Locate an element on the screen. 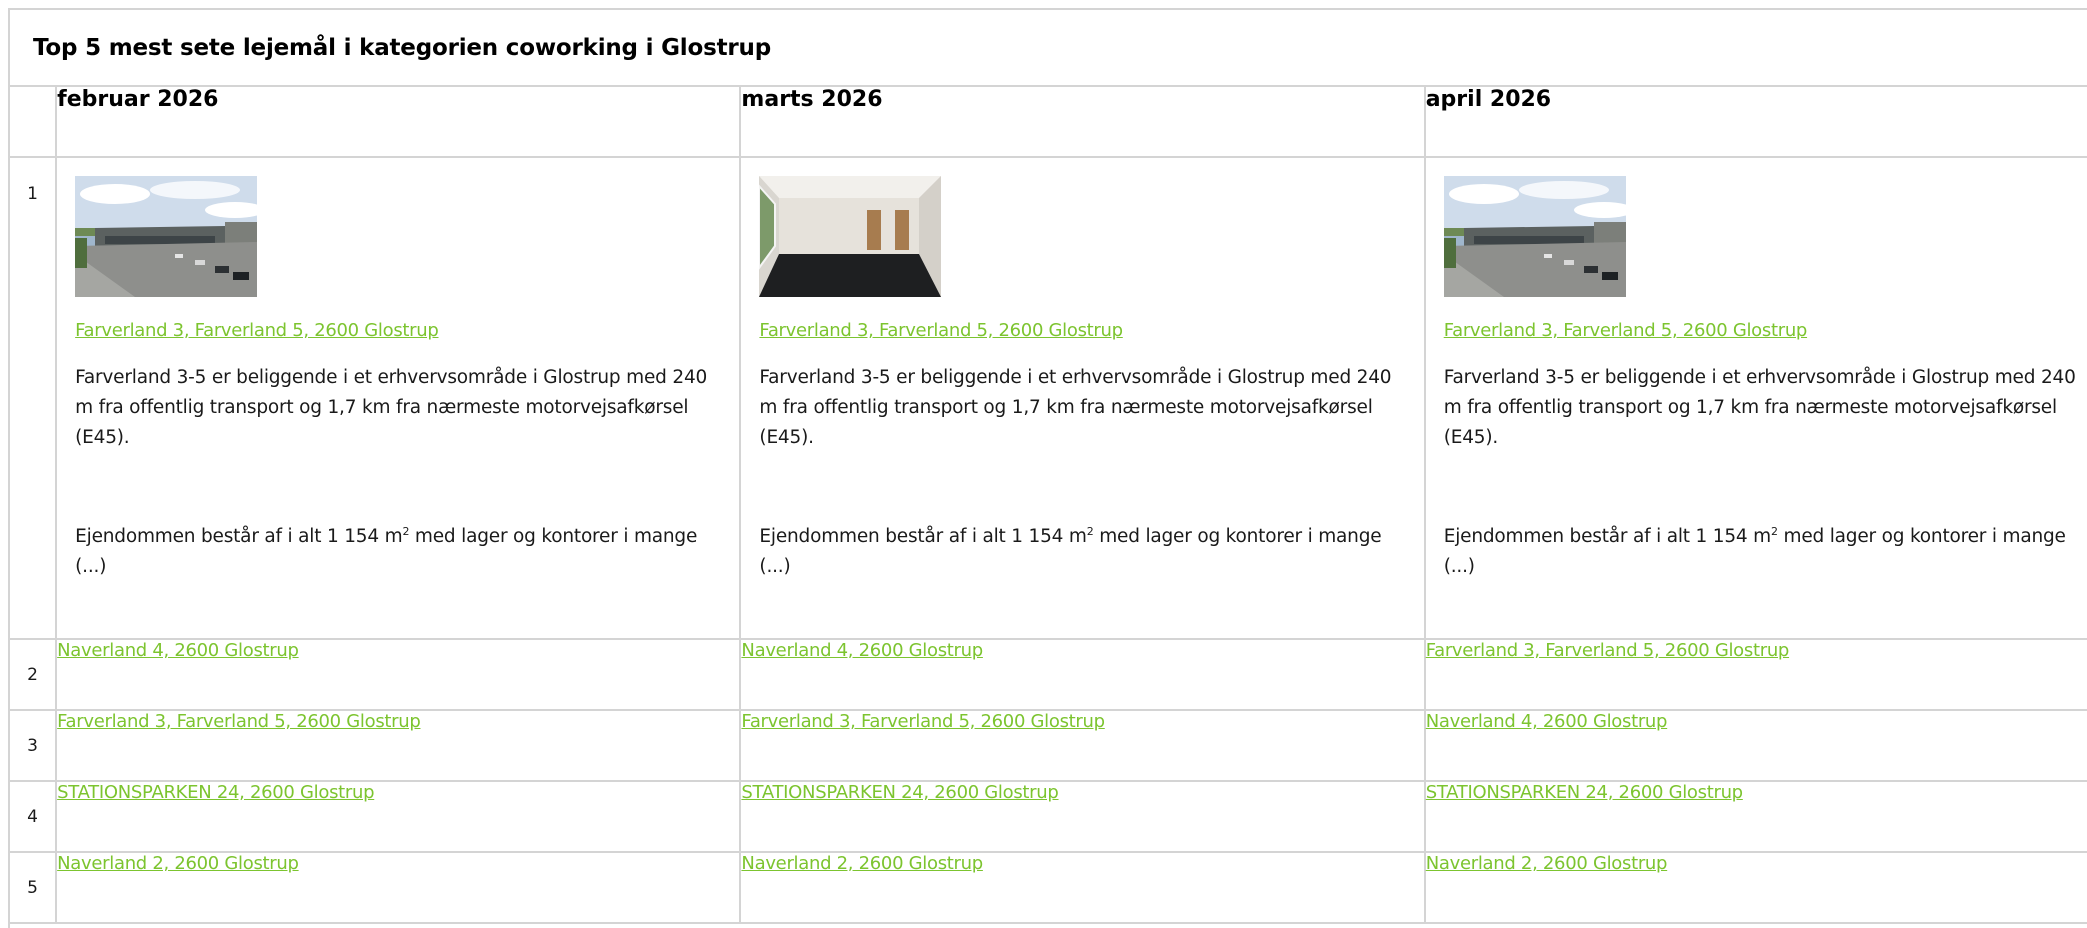 This screenshot has height=928, width=2087. month-header: februar 2026 is located at coordinates (399, 122).